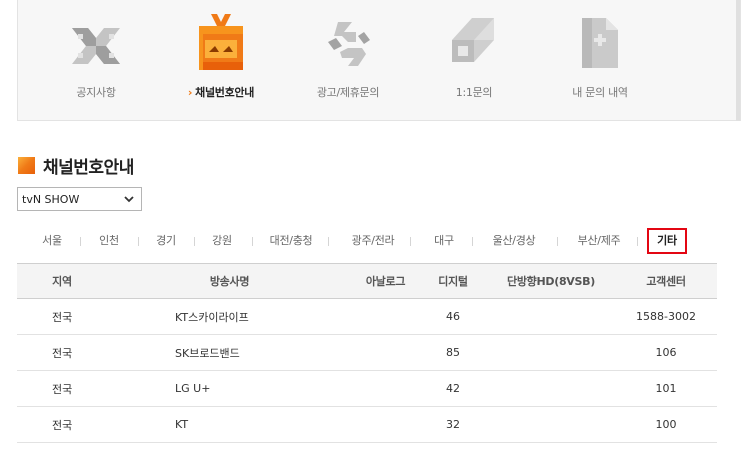 The height and width of the screenshot is (476, 741). Describe the element at coordinates (291, 241) in the screenshot. I see `tab-daejeon-chungcheong: 대전/충청` at that location.